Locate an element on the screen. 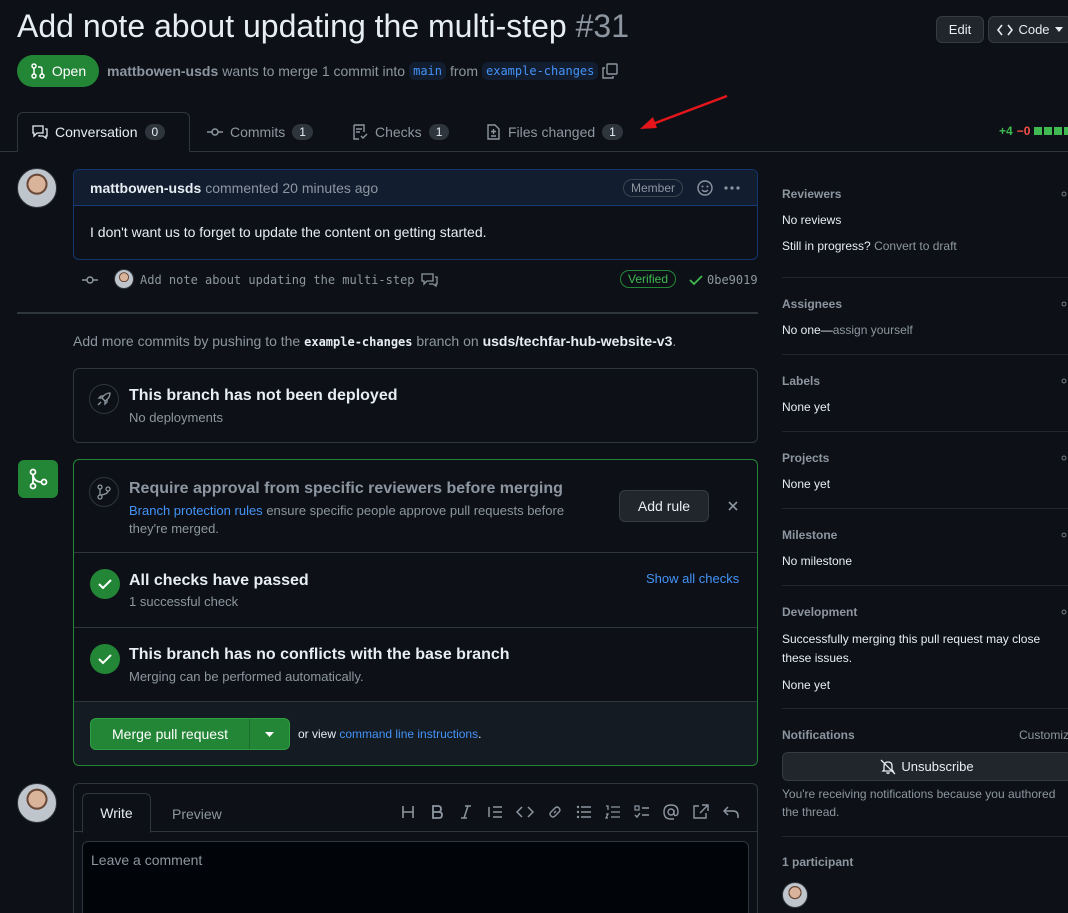 The image size is (1068, 913). labels-title: Labels is located at coordinates (801, 381).